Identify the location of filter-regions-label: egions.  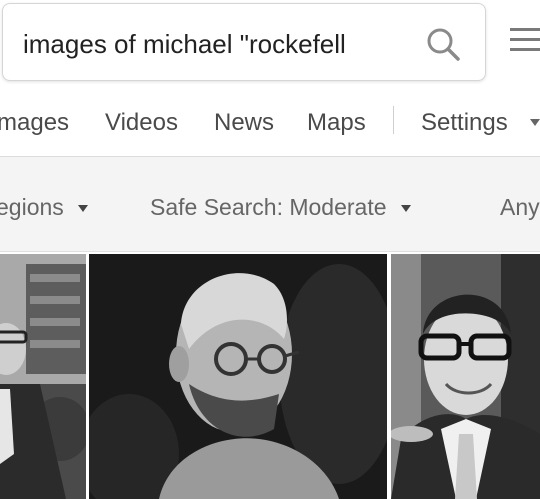
(32, 207).